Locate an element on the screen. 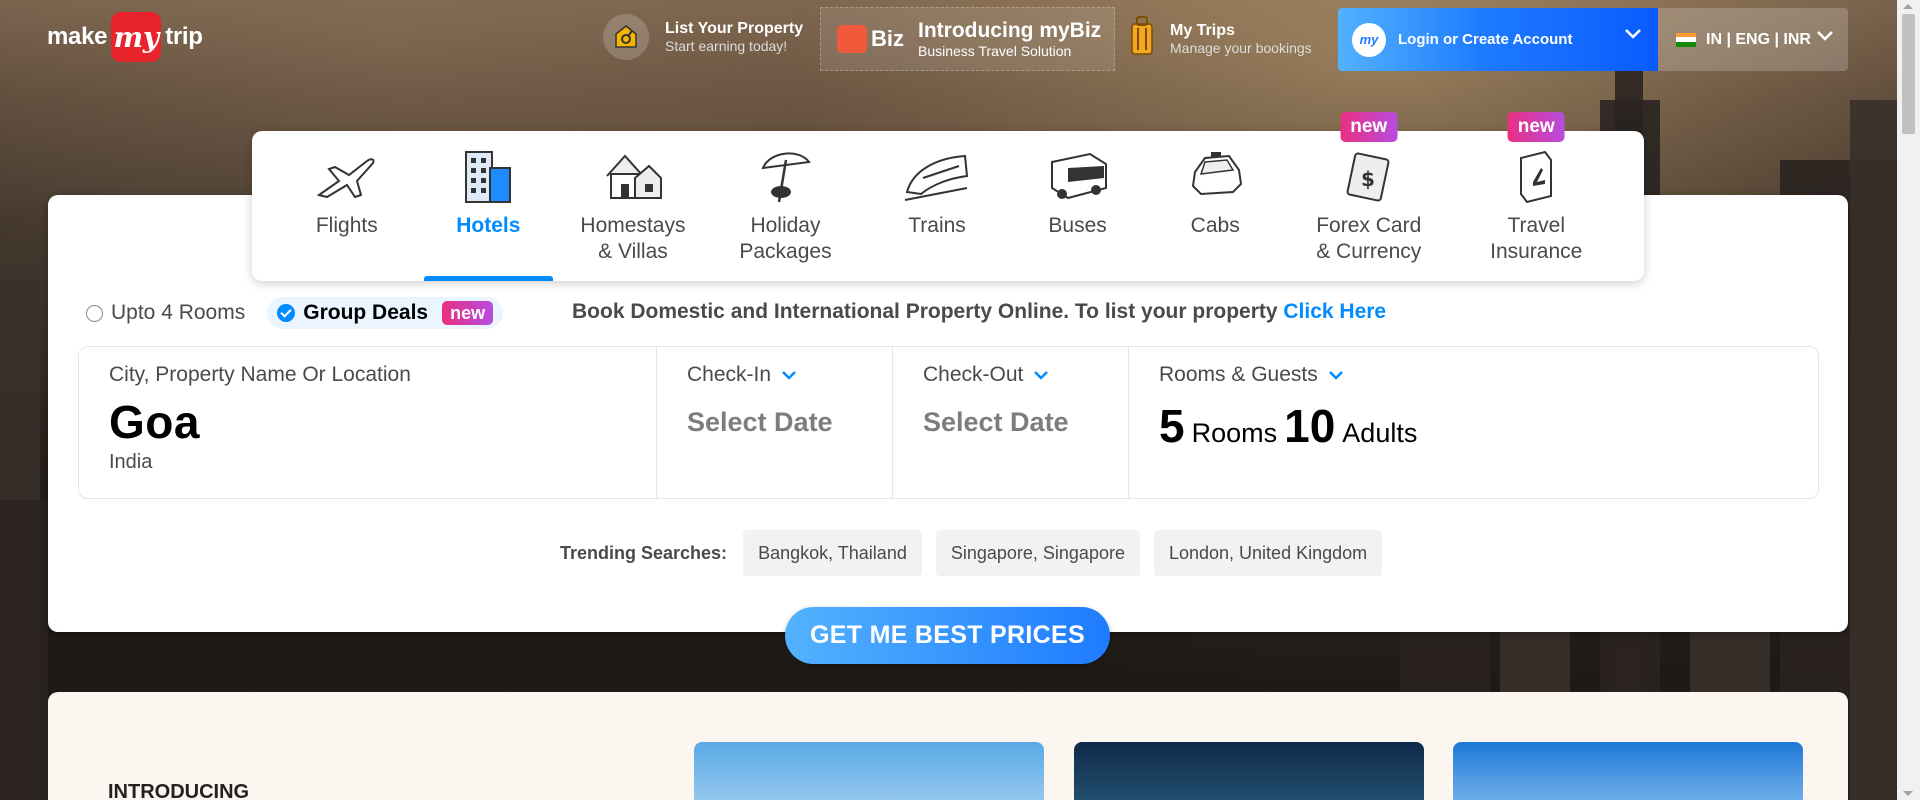 The image size is (1920, 800). checkin-field: Check-In Select Date is located at coordinates (775, 422).